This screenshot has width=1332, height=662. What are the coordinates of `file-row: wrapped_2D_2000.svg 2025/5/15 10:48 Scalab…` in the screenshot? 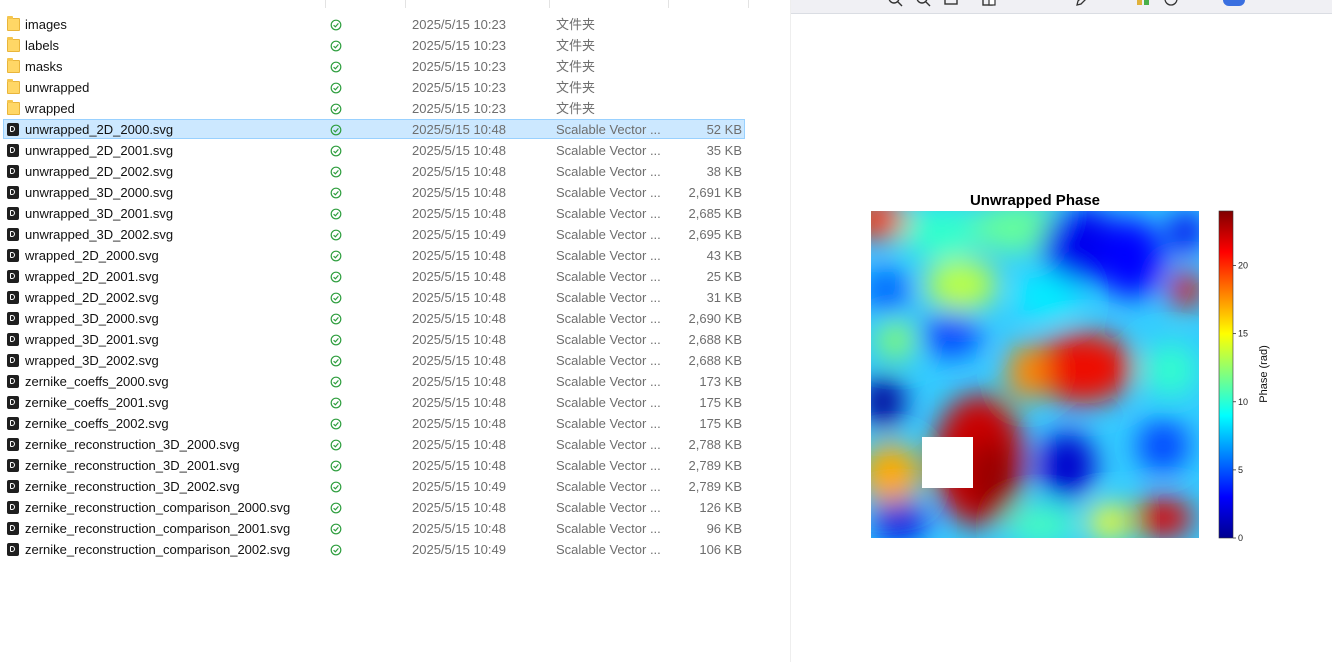 It's located at (380, 255).